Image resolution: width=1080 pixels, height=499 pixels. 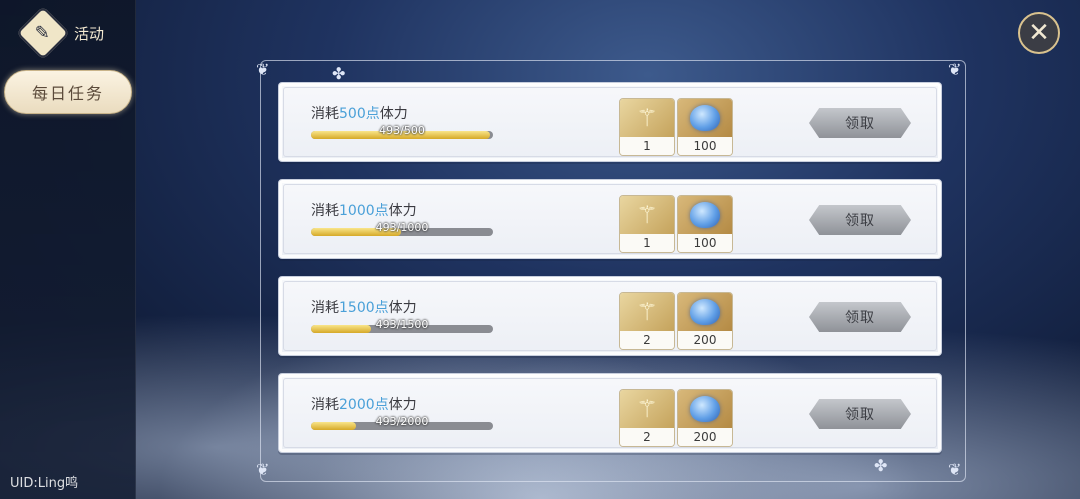 I want to click on activity-header: ✎ 活动, so click(x=60, y=33).